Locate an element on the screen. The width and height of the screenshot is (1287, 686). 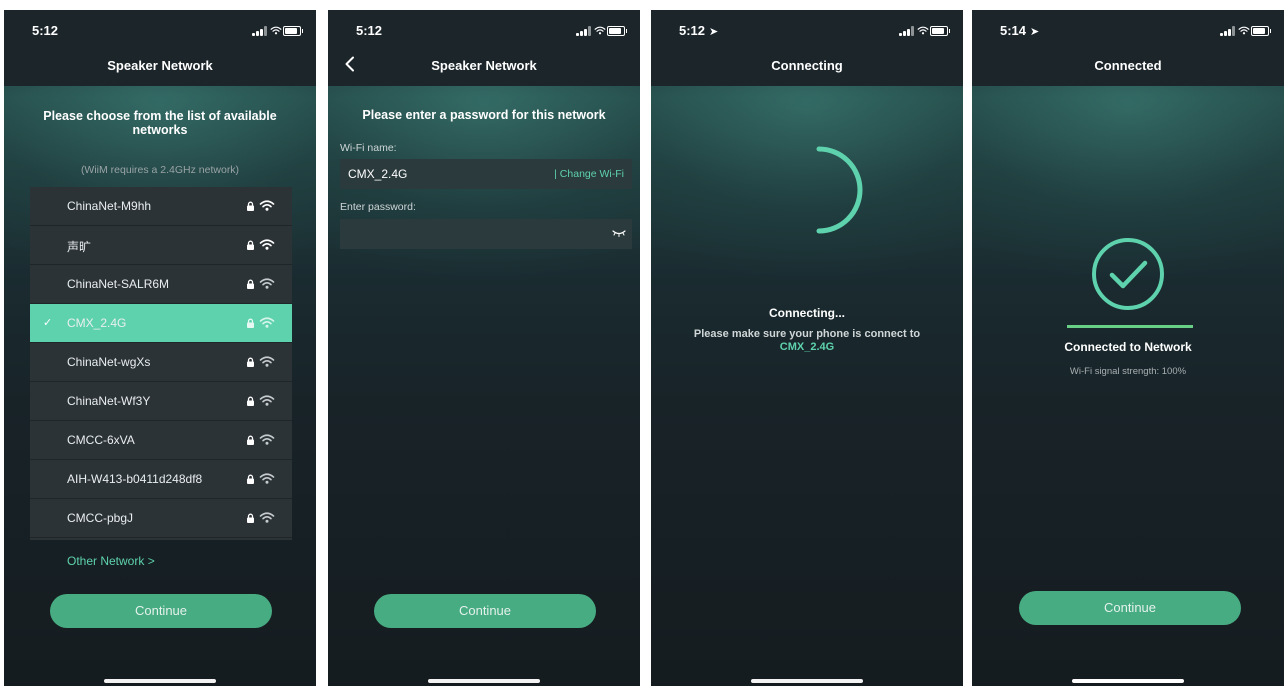
network-name: ChinaNet-wgXs is located at coordinates (109, 362).